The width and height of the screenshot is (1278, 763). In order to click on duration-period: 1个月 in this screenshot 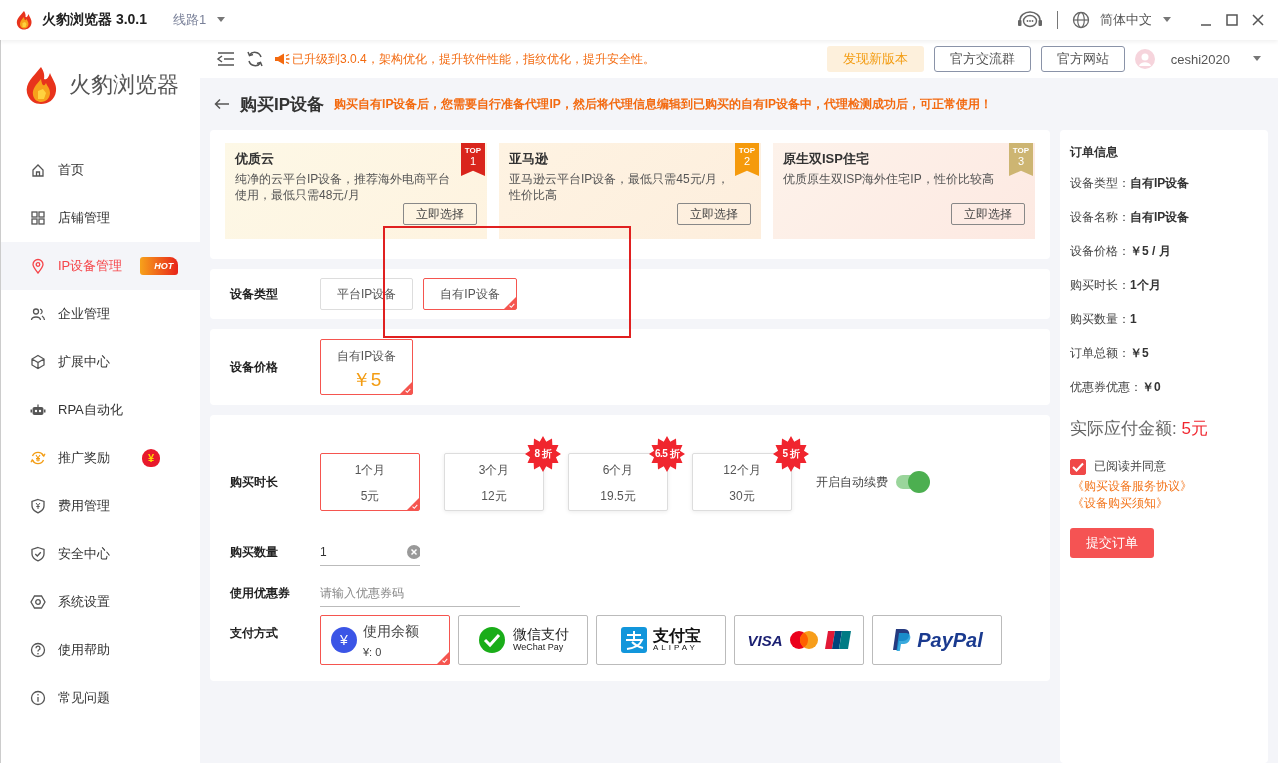, I will do `click(370, 470)`.